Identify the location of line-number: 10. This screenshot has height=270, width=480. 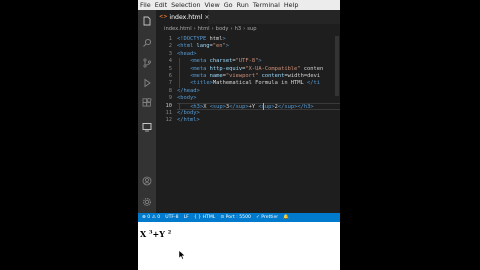
(169, 105).